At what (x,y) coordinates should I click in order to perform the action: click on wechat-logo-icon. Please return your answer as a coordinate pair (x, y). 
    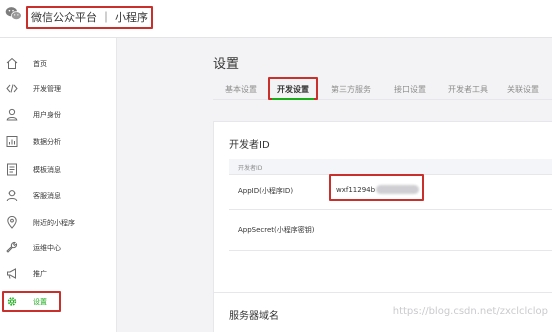
    Looking at the image, I should click on (13, 13).